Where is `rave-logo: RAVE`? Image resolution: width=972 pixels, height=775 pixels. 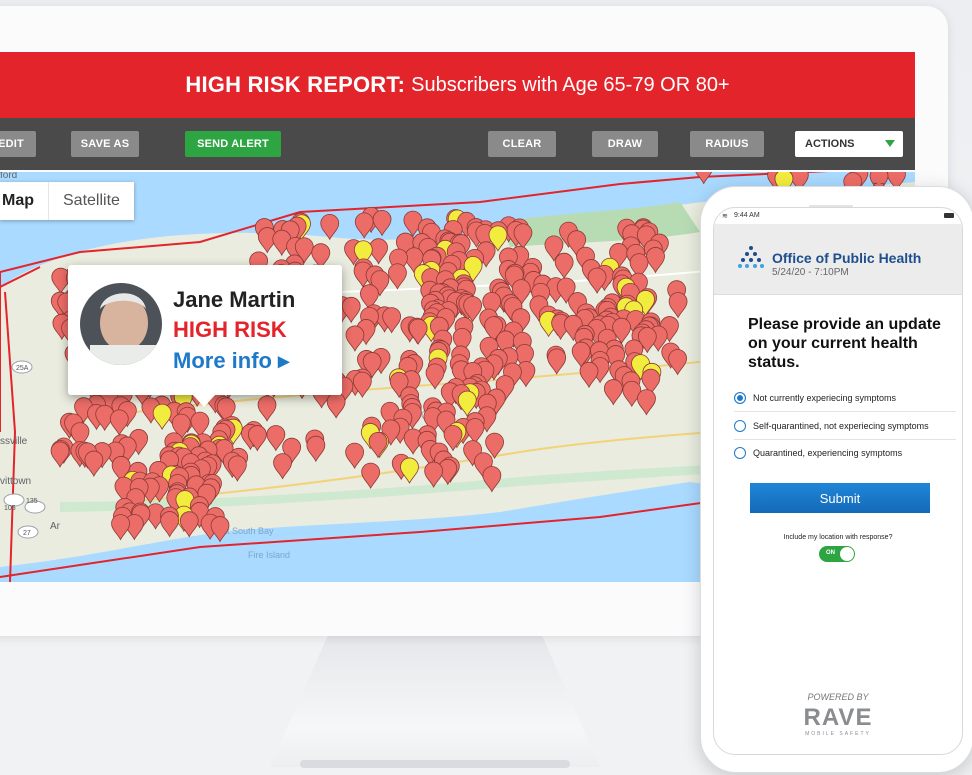
rave-logo: RAVE is located at coordinates (838, 717).